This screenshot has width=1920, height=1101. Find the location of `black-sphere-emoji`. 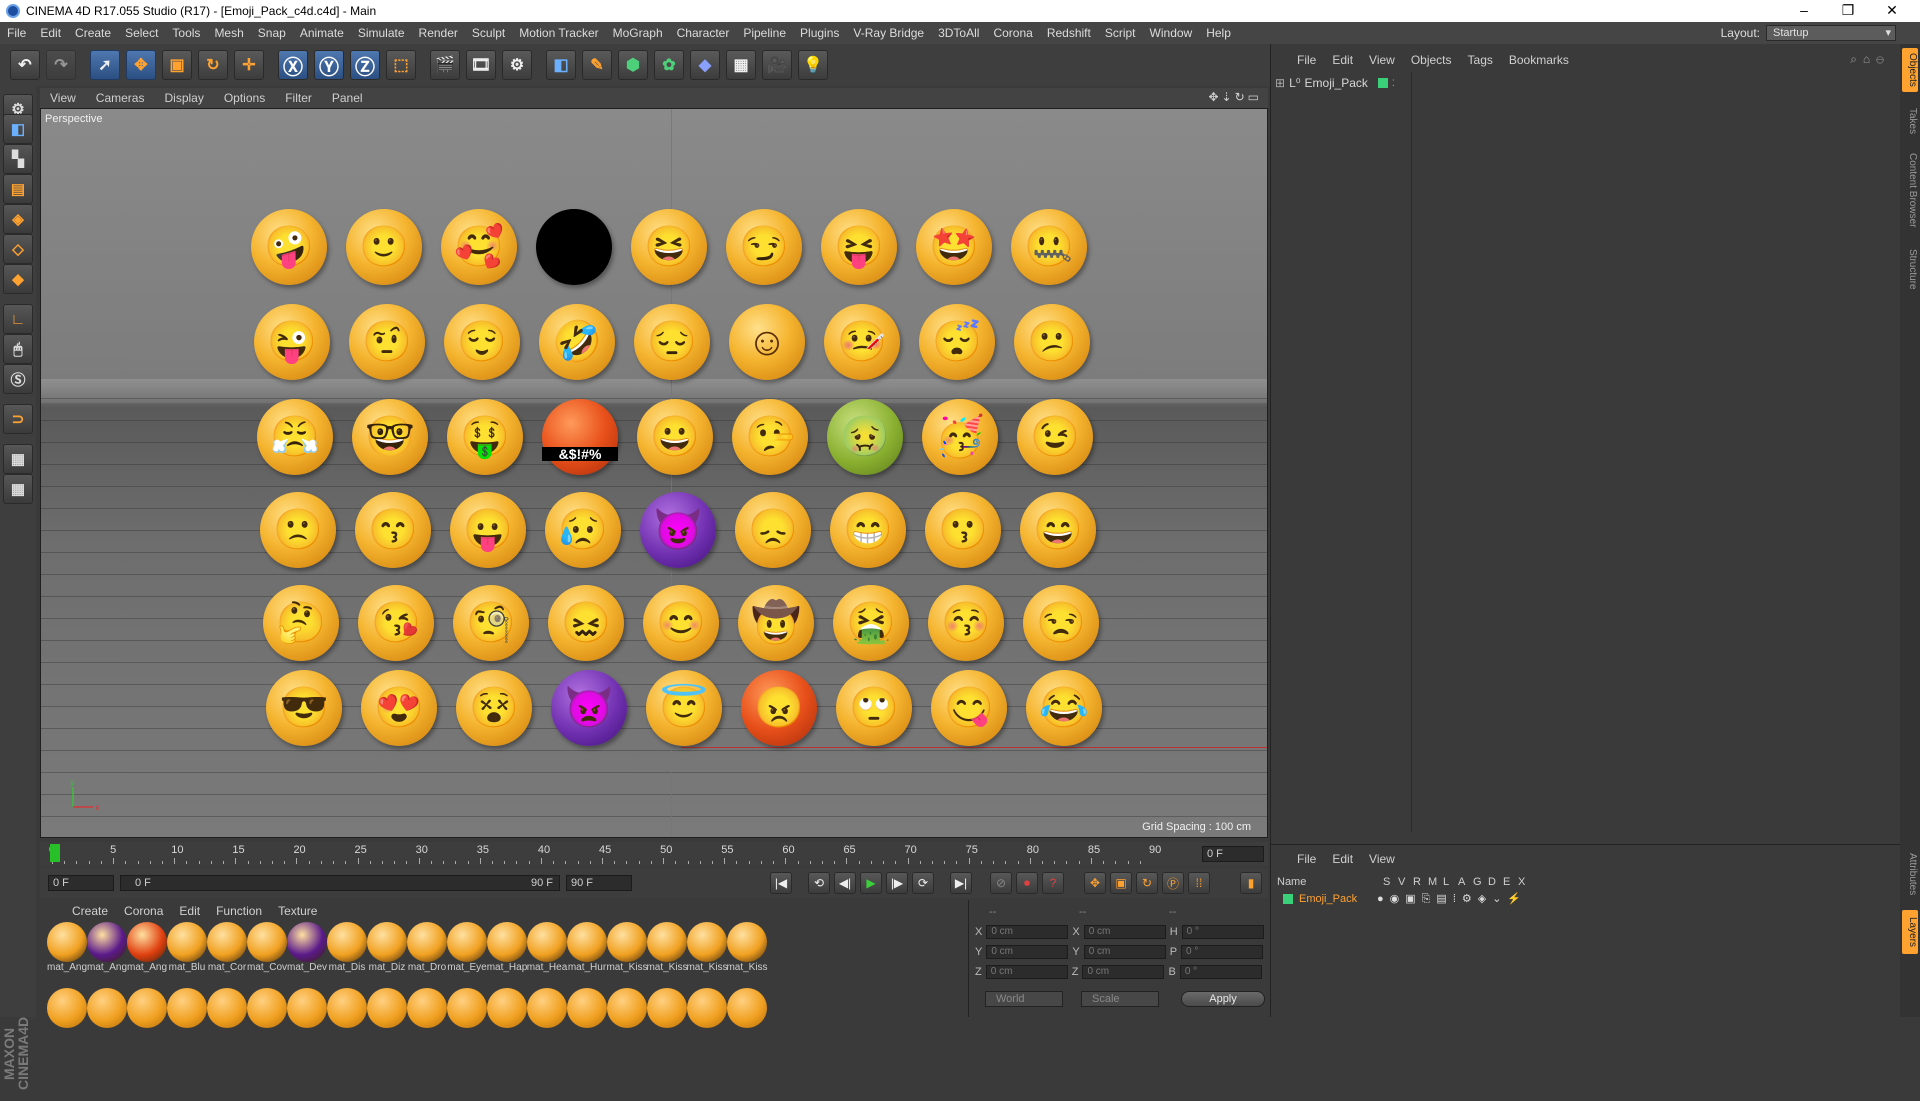

black-sphere-emoji is located at coordinates (574, 247).